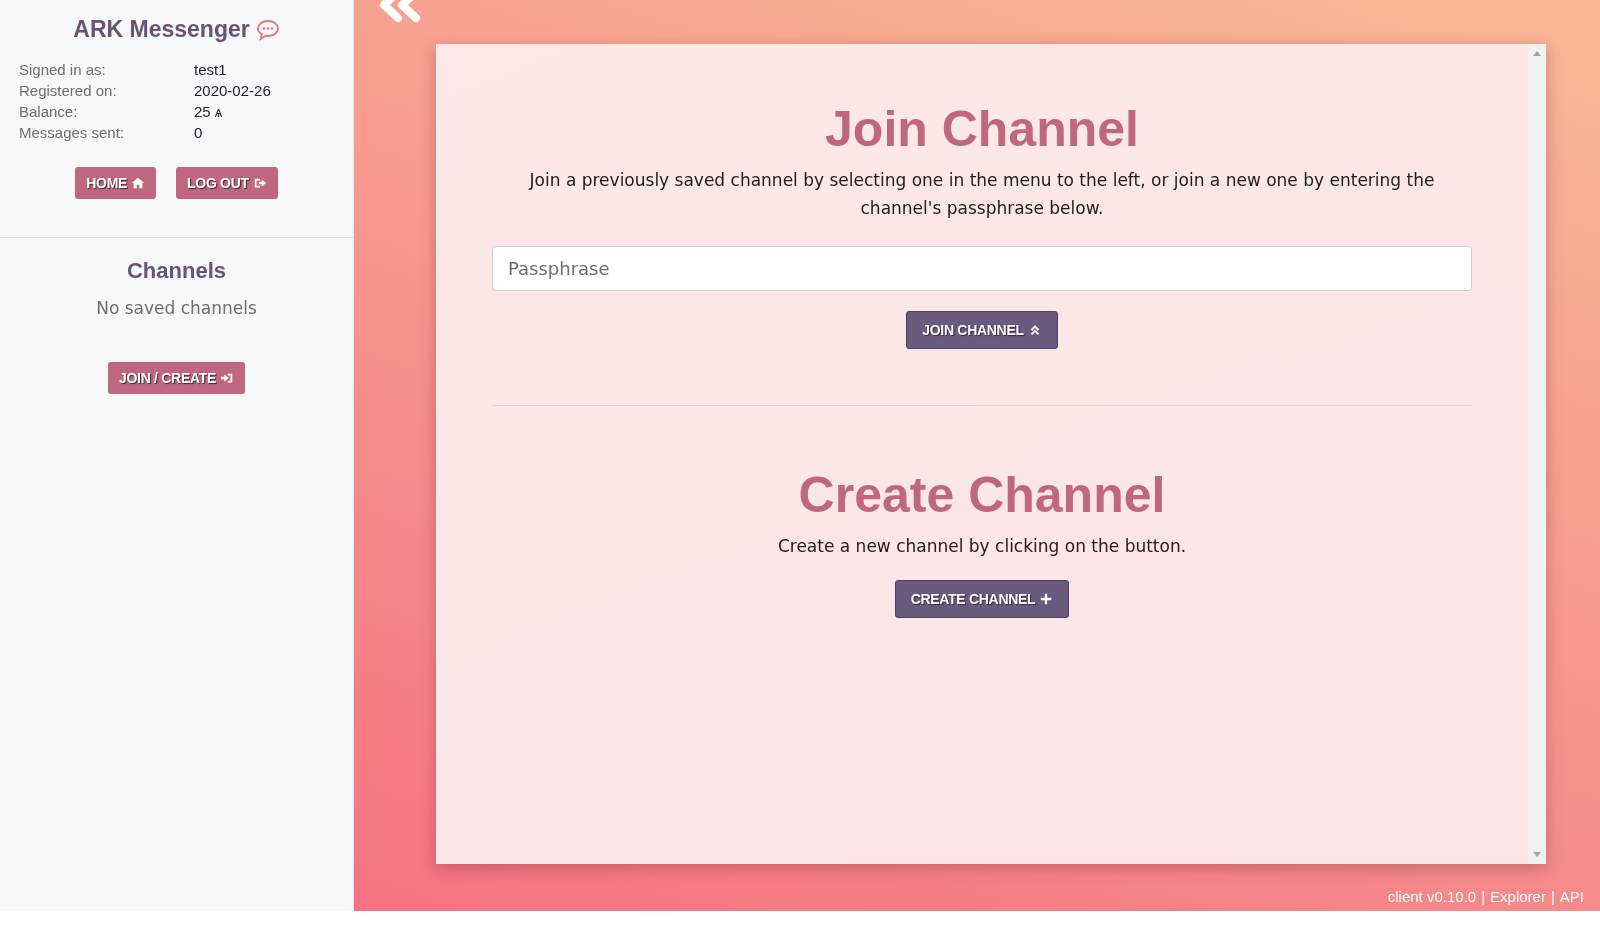 The width and height of the screenshot is (1600, 926). What do you see at coordinates (199, 132) in the screenshot?
I see `info-value: 0` at bounding box center [199, 132].